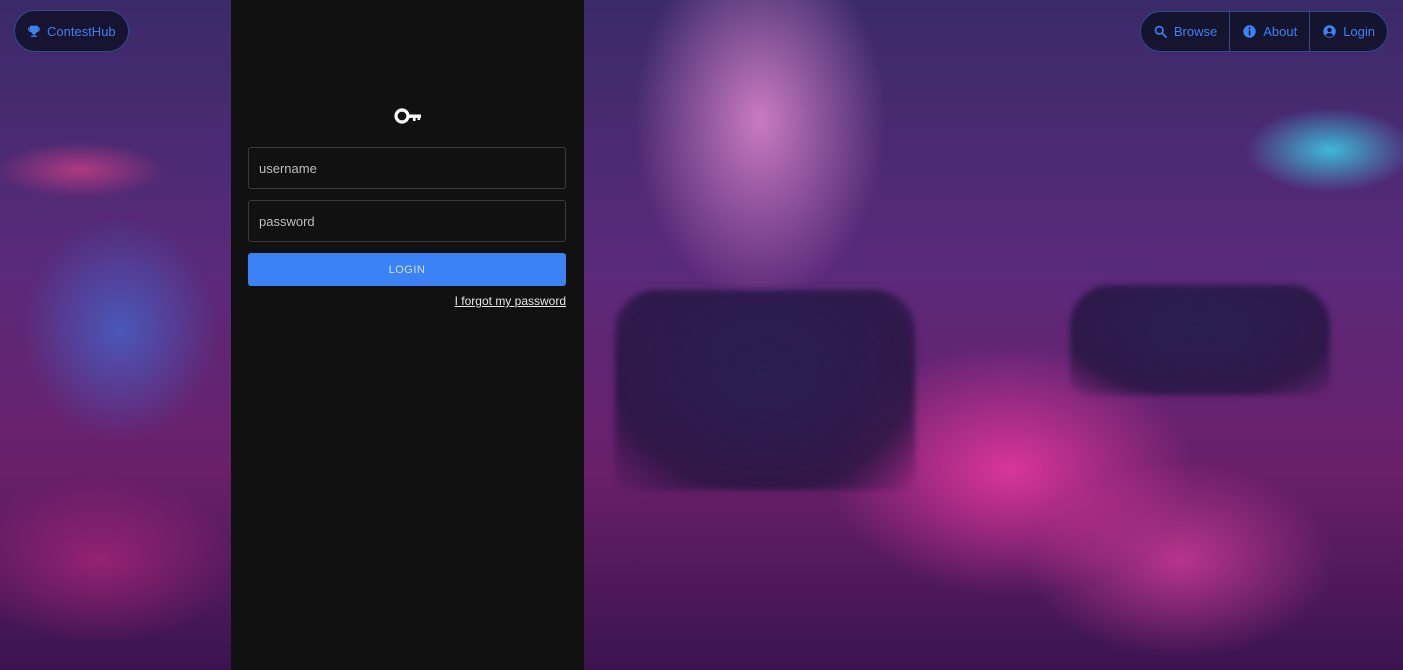 This screenshot has width=1403, height=670. I want to click on nav-login: Login, so click(1348, 31).